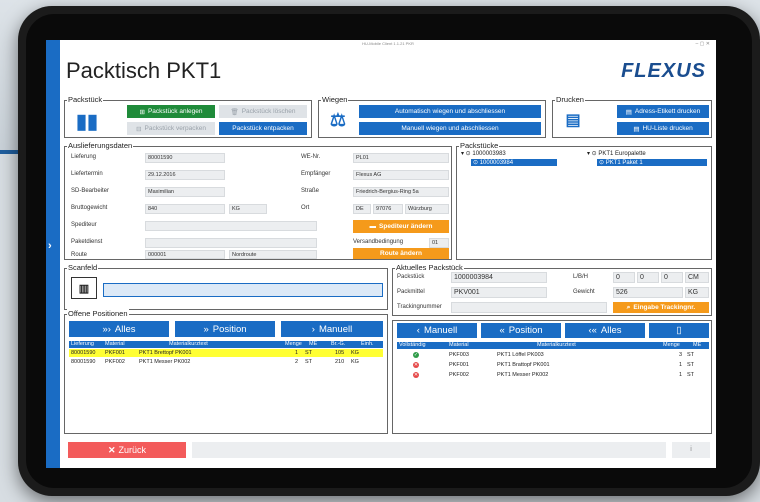  I want to click on plz-field: 97076, so click(388, 209).